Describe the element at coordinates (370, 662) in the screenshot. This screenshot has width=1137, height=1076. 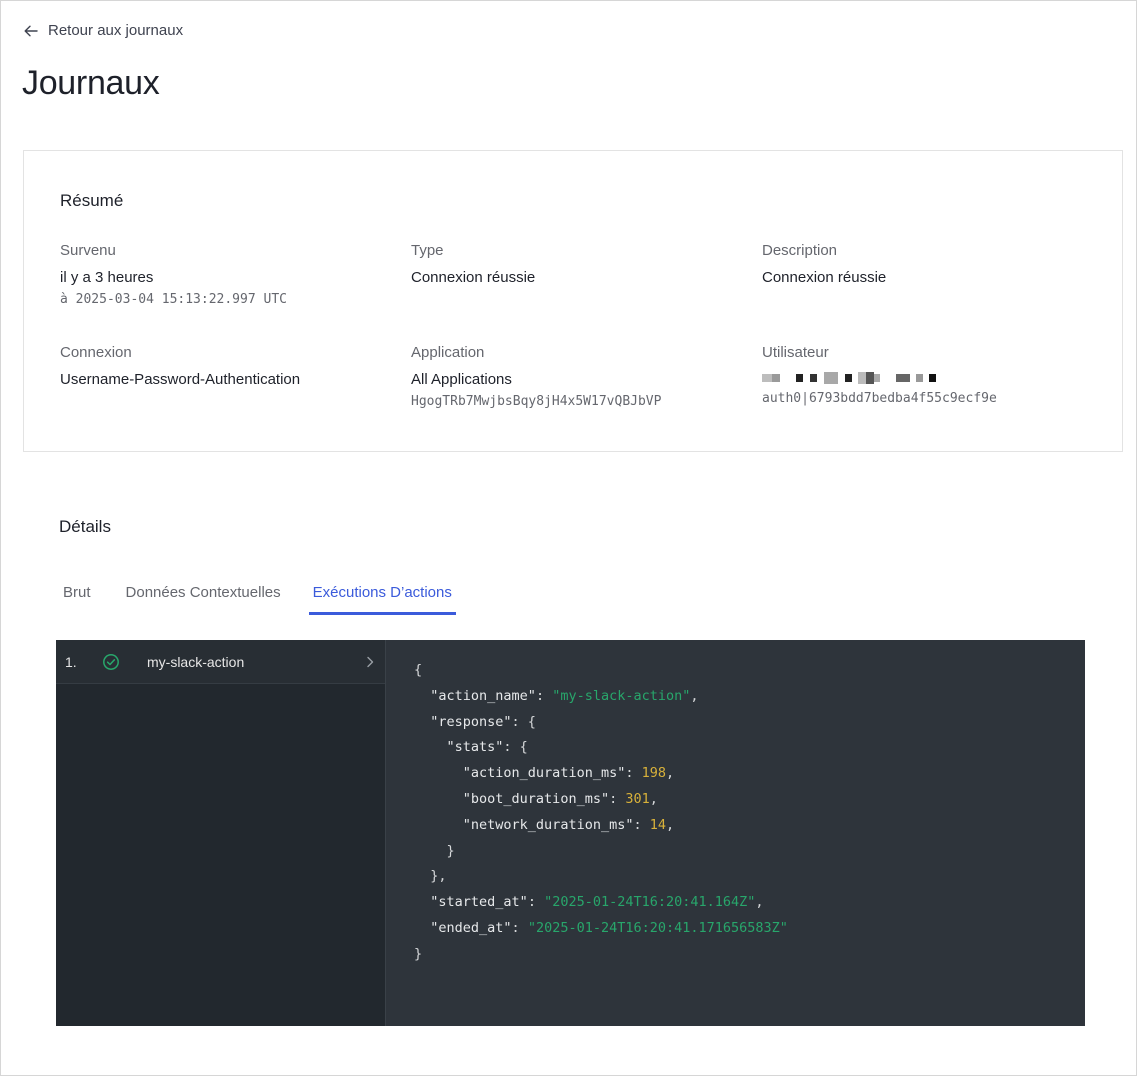
I see `chevron-right-icon` at that location.